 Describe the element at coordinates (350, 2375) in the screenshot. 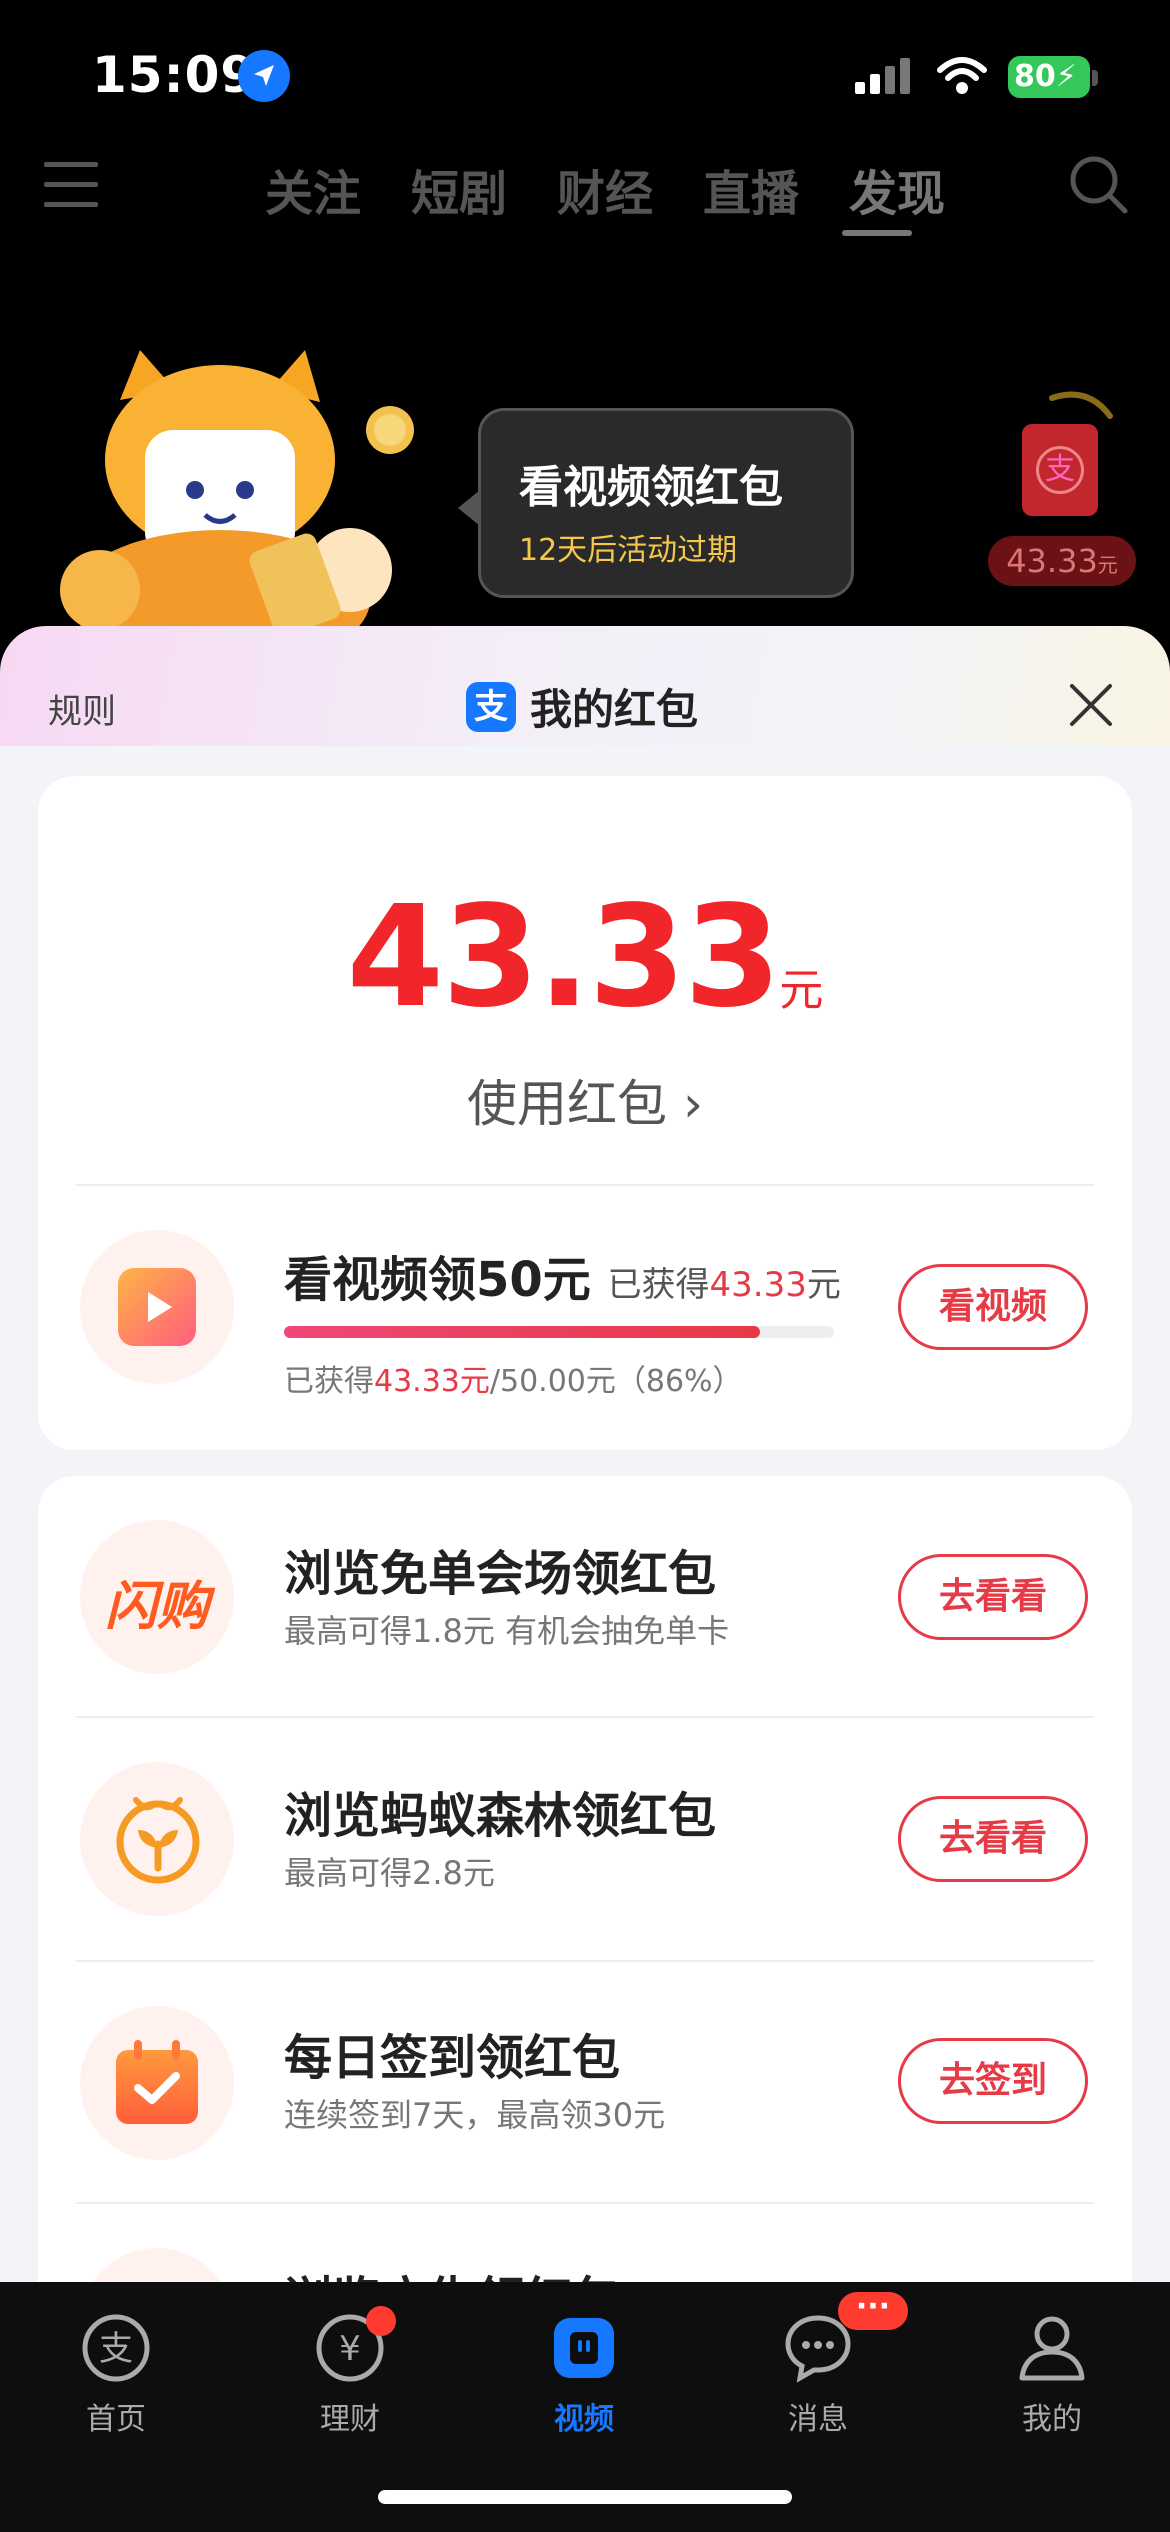

I see `tab-wealth: ¥ 理财` at that location.